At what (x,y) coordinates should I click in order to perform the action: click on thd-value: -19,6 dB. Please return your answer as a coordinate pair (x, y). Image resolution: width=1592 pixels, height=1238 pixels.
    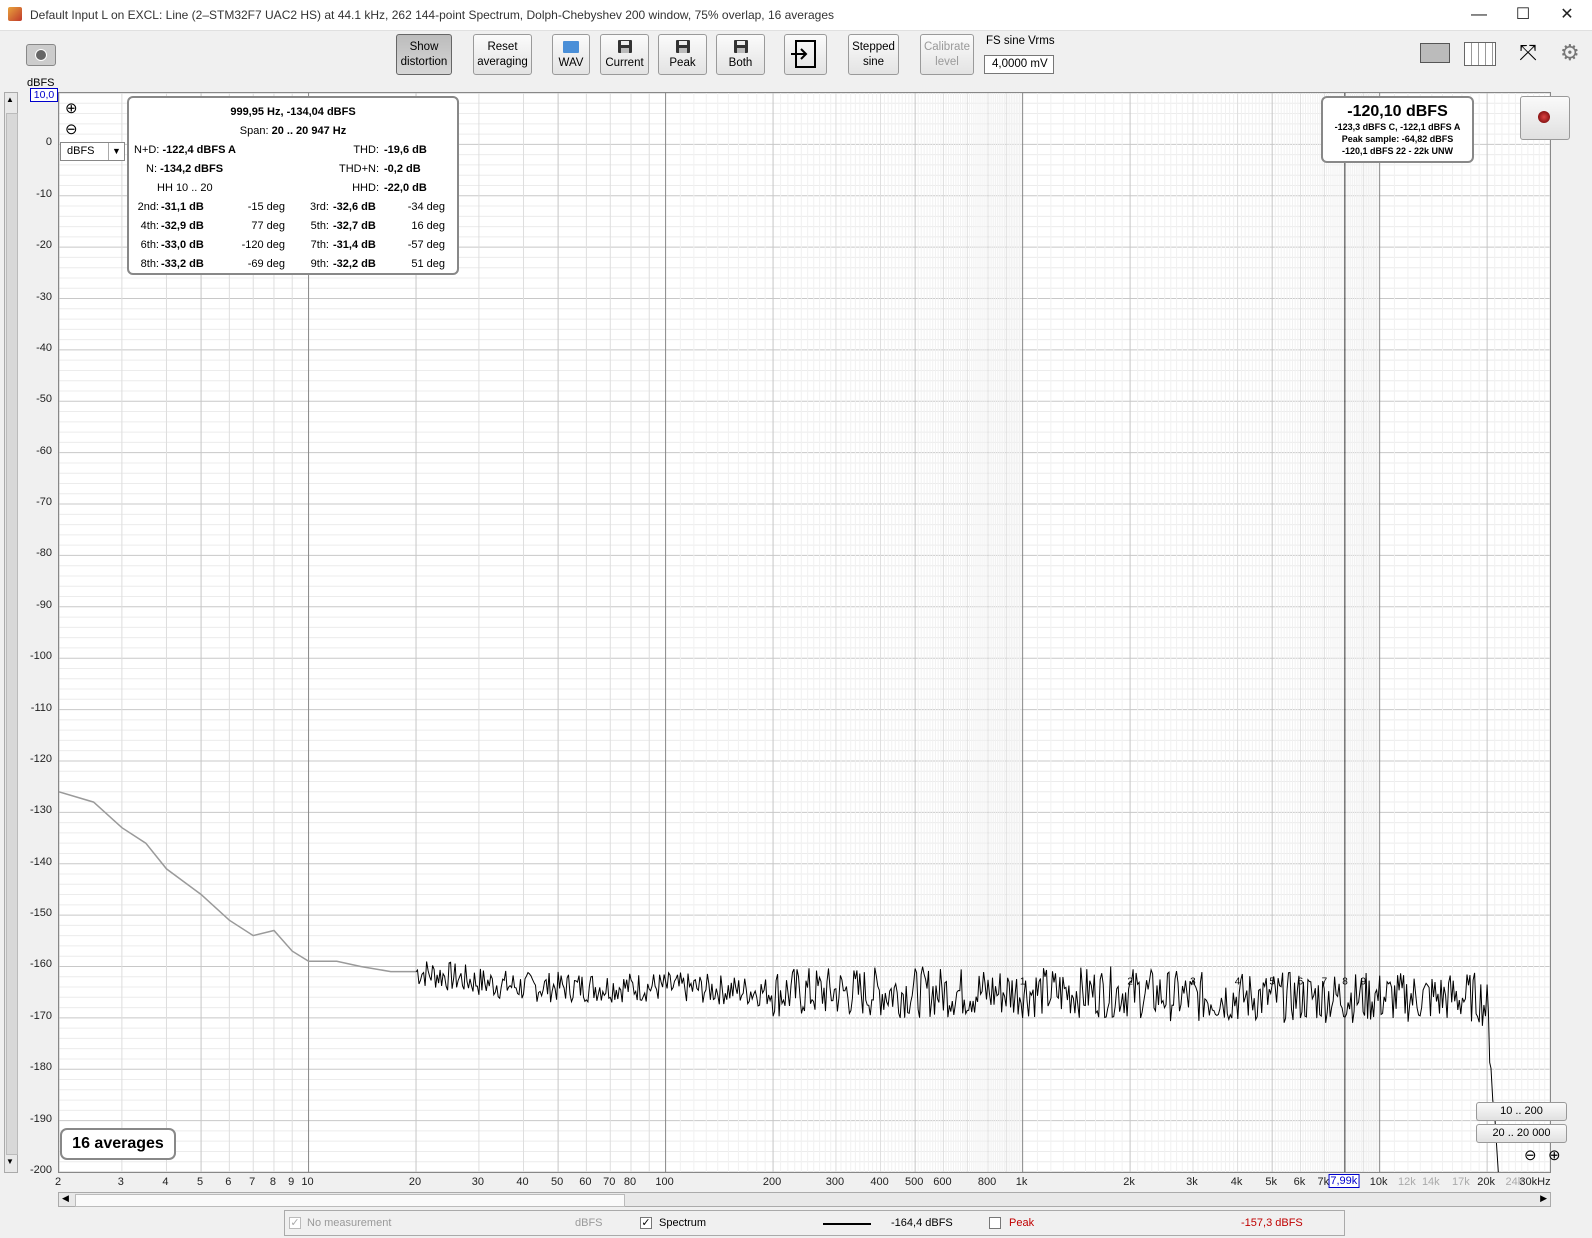
    Looking at the image, I should click on (405, 150).